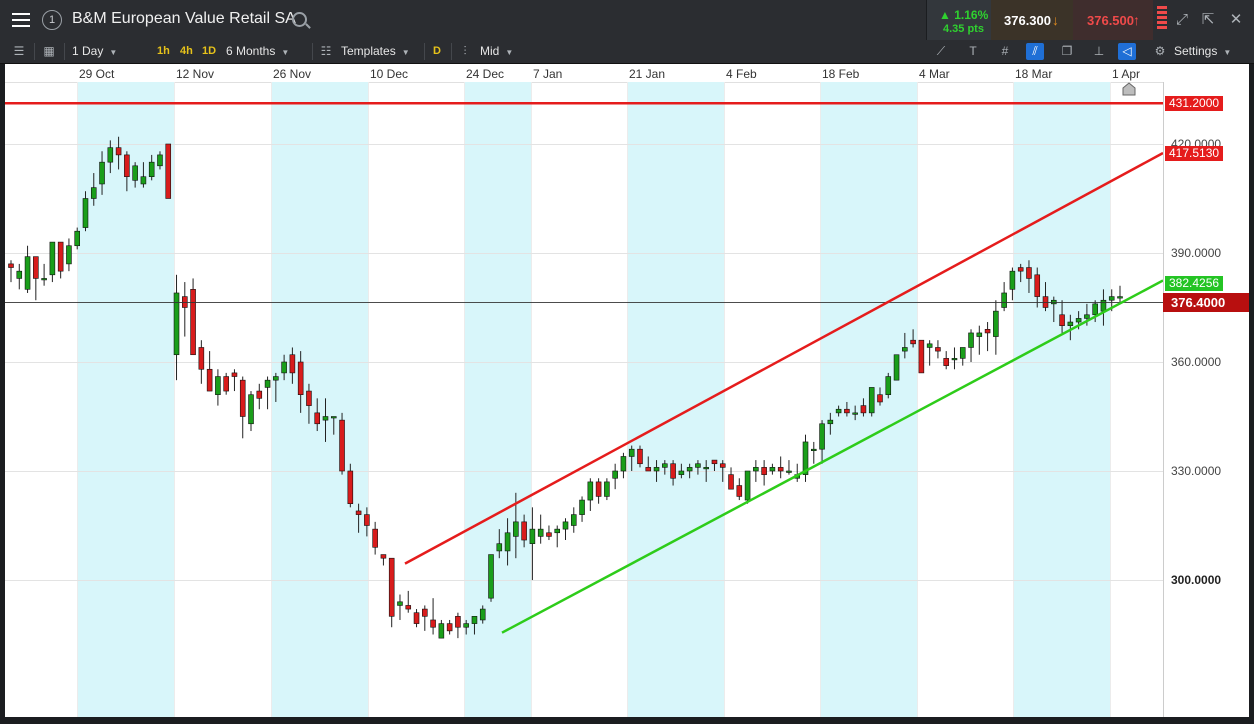 This screenshot has width=1254, height=724. What do you see at coordinates (209, 51) in the screenshot?
I see `quick-interval-1d: 1D` at bounding box center [209, 51].